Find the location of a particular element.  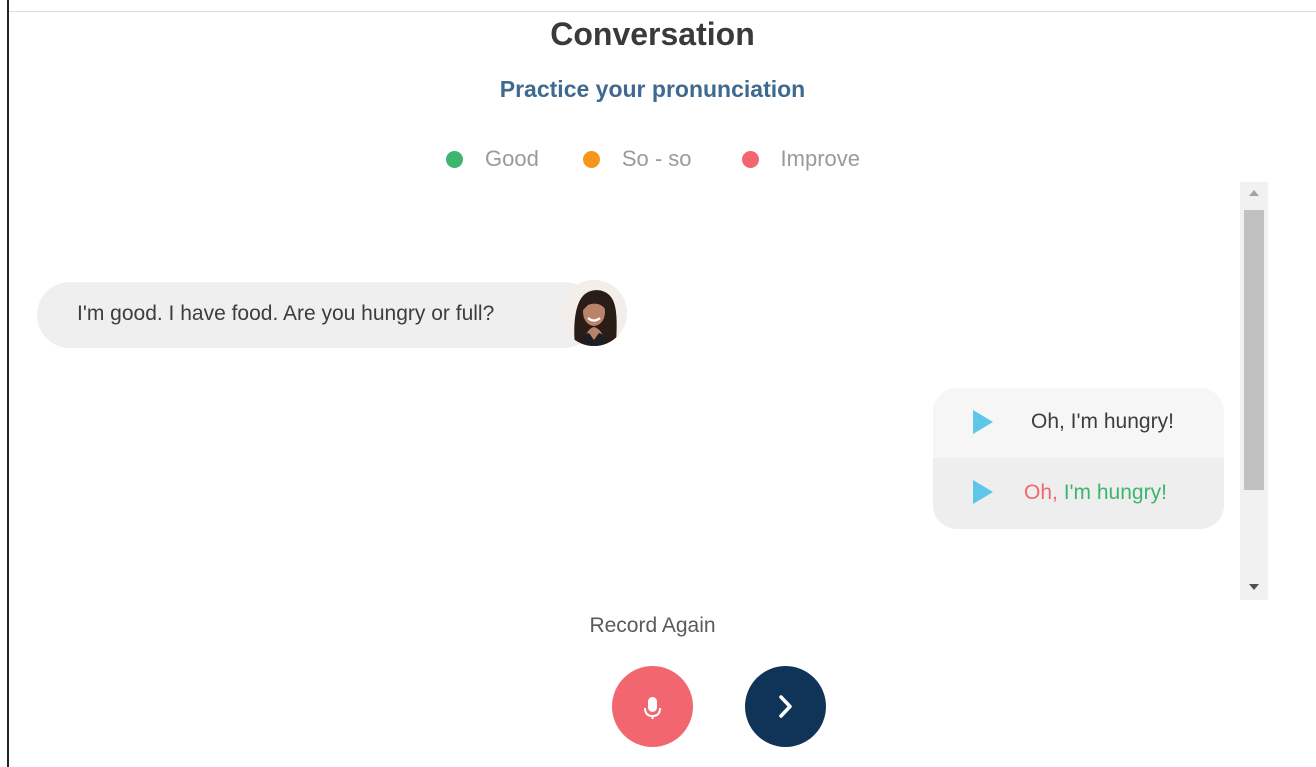

graded-word-improve: Oh, is located at coordinates (1041, 492).